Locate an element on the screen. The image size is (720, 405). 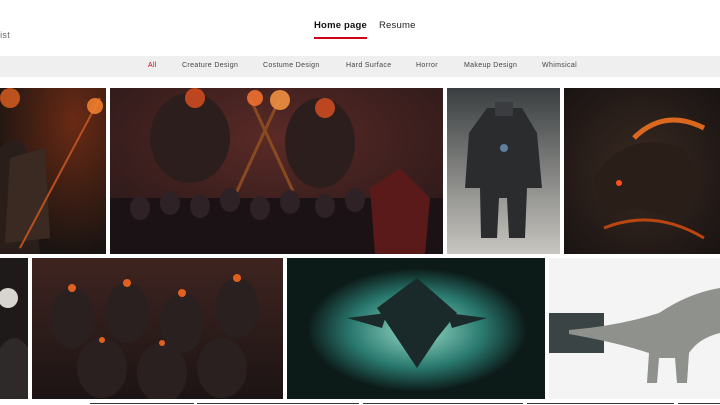
gallery-tile-skull-rider is located at coordinates (53, 171).